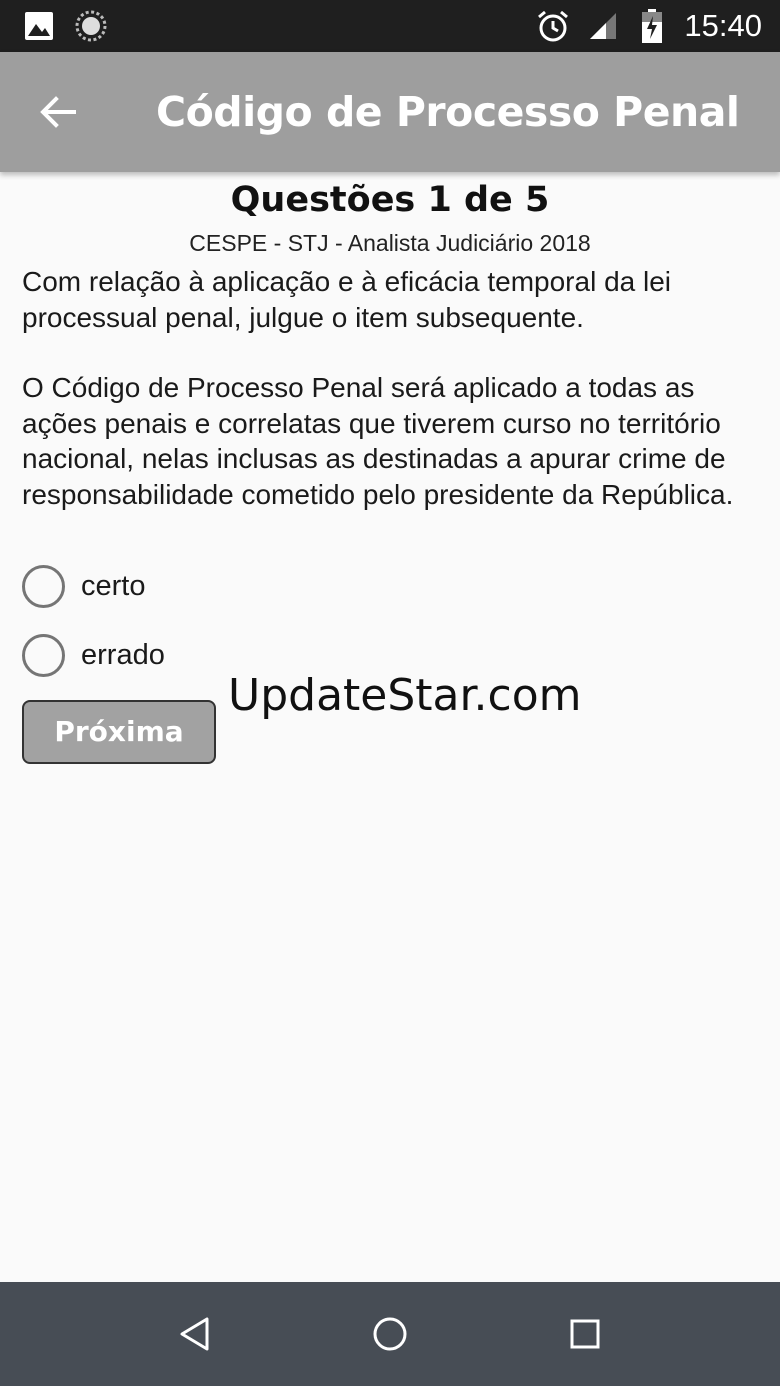  What do you see at coordinates (119, 732) in the screenshot?
I see `next-button: Próxima` at bounding box center [119, 732].